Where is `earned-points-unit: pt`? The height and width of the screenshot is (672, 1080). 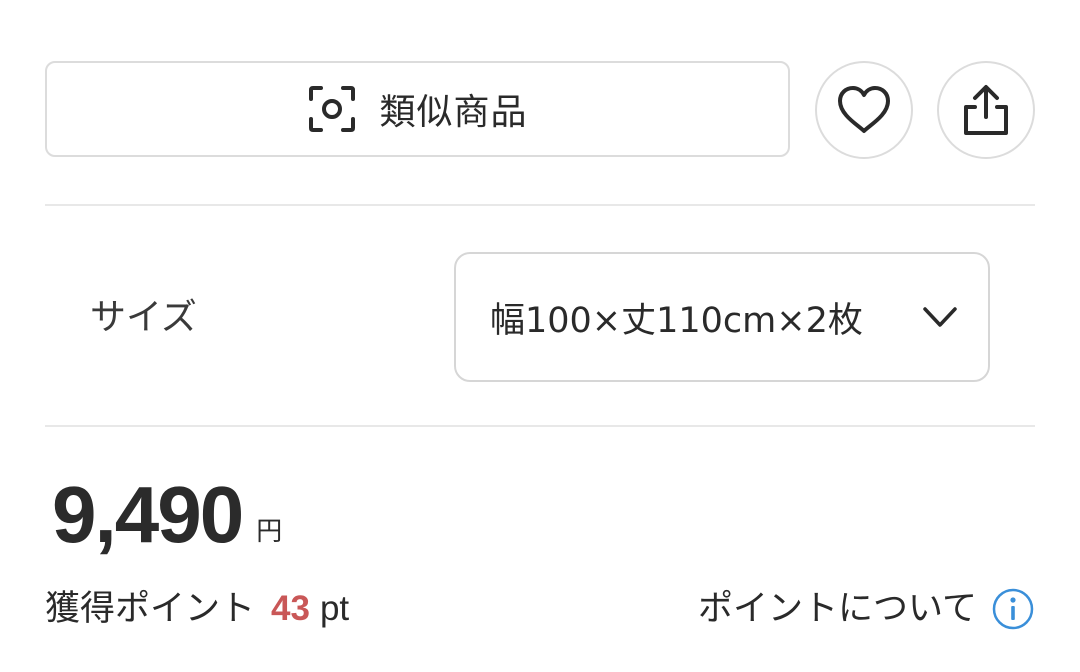 earned-points-unit: pt is located at coordinates (334, 608).